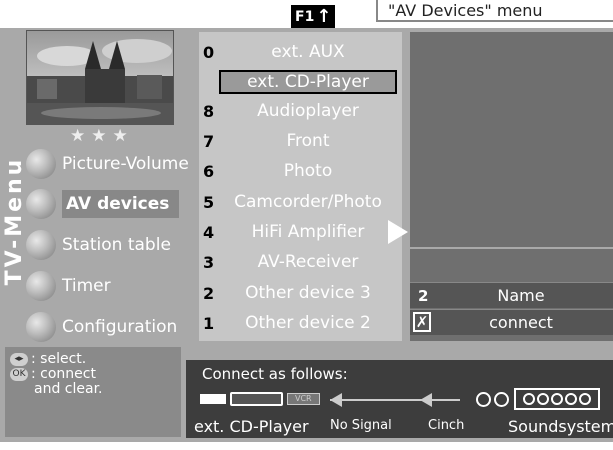 This screenshot has width=613, height=450. Describe the element at coordinates (209, 202) in the screenshot. I see `source-number: 5` at that location.